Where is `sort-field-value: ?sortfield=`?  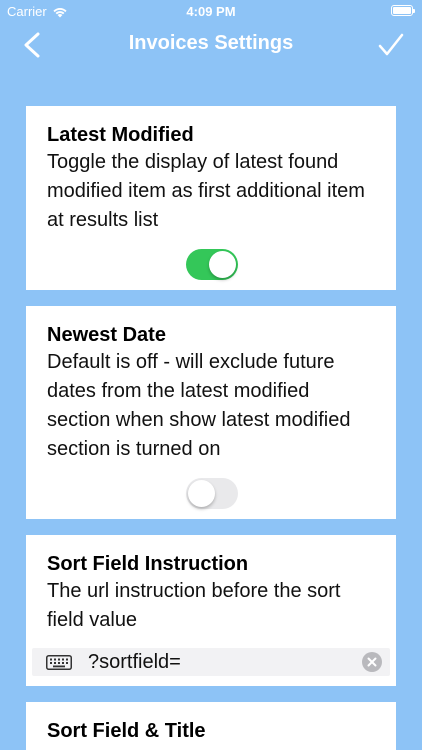 sort-field-value: ?sortfield= is located at coordinates (134, 662).